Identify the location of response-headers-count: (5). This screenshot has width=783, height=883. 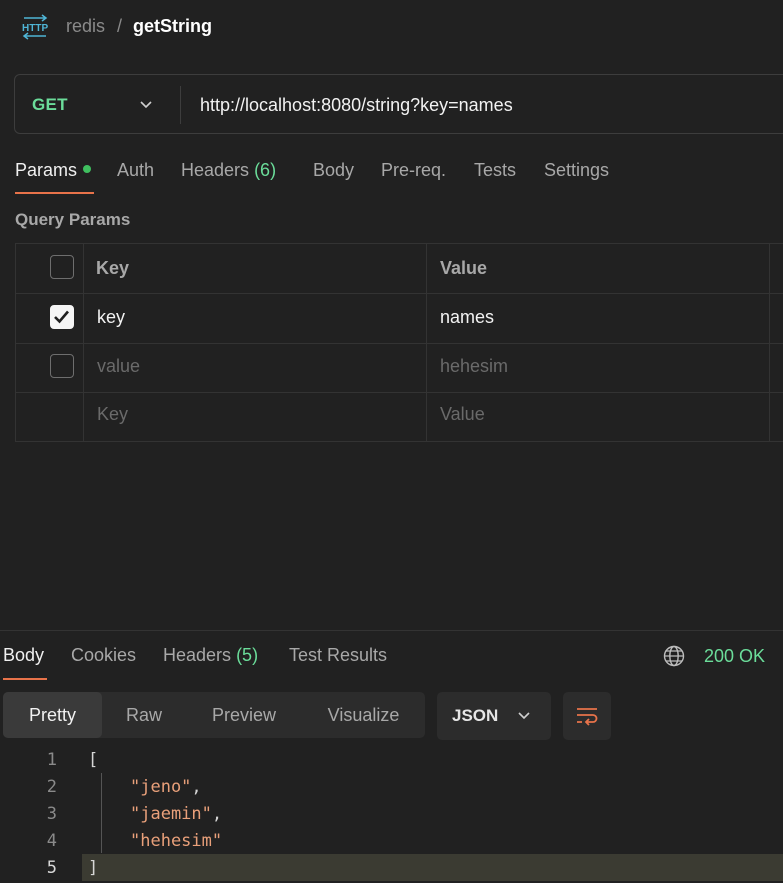
(247, 655).